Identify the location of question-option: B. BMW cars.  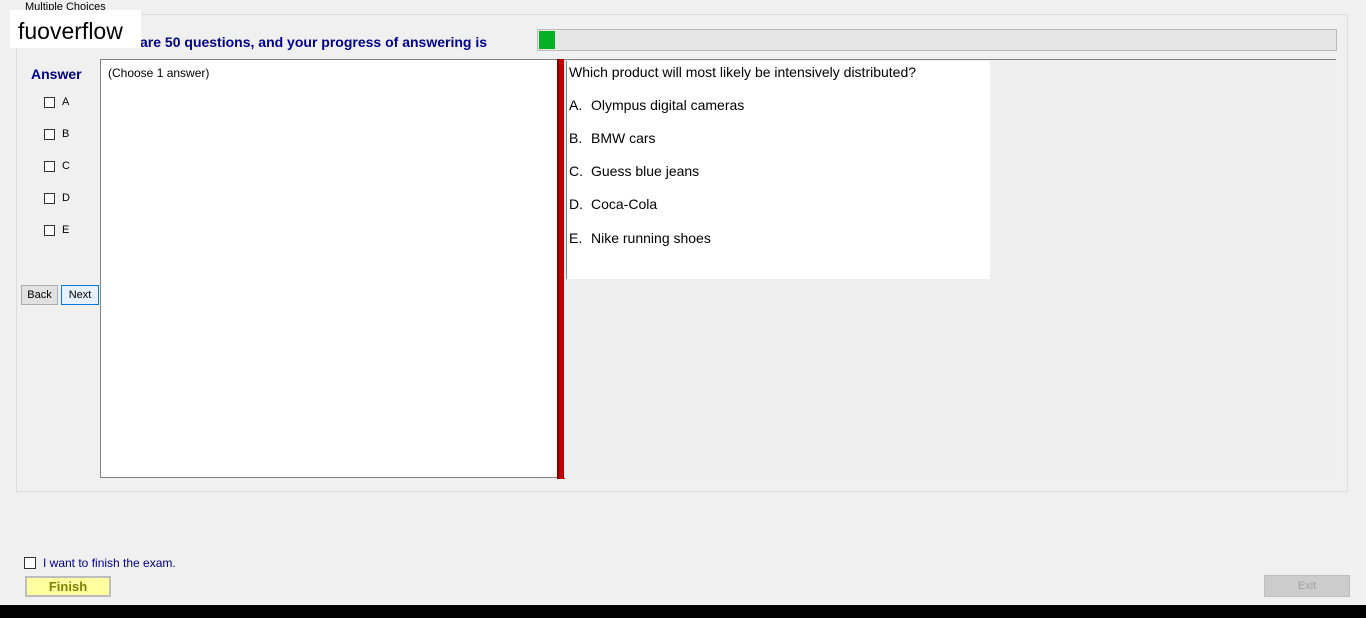
(612, 138).